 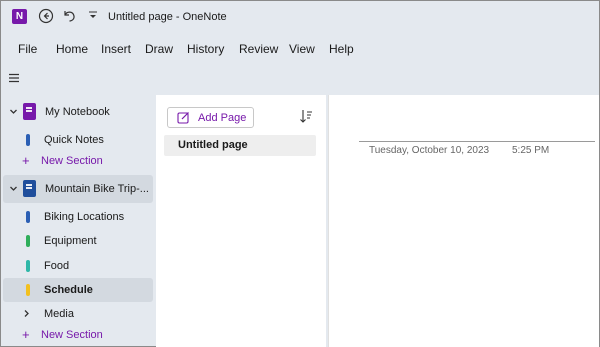 I want to click on onenote-logo-icon: N, so click(x=19, y=16).